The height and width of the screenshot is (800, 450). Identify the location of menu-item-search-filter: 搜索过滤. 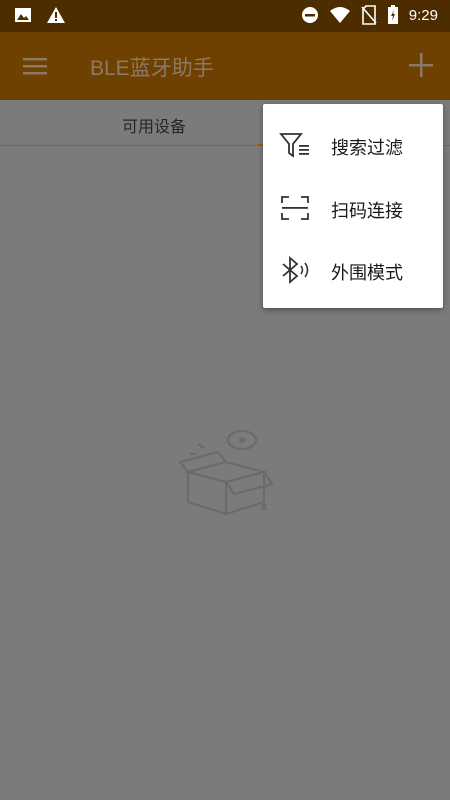
(353, 145).